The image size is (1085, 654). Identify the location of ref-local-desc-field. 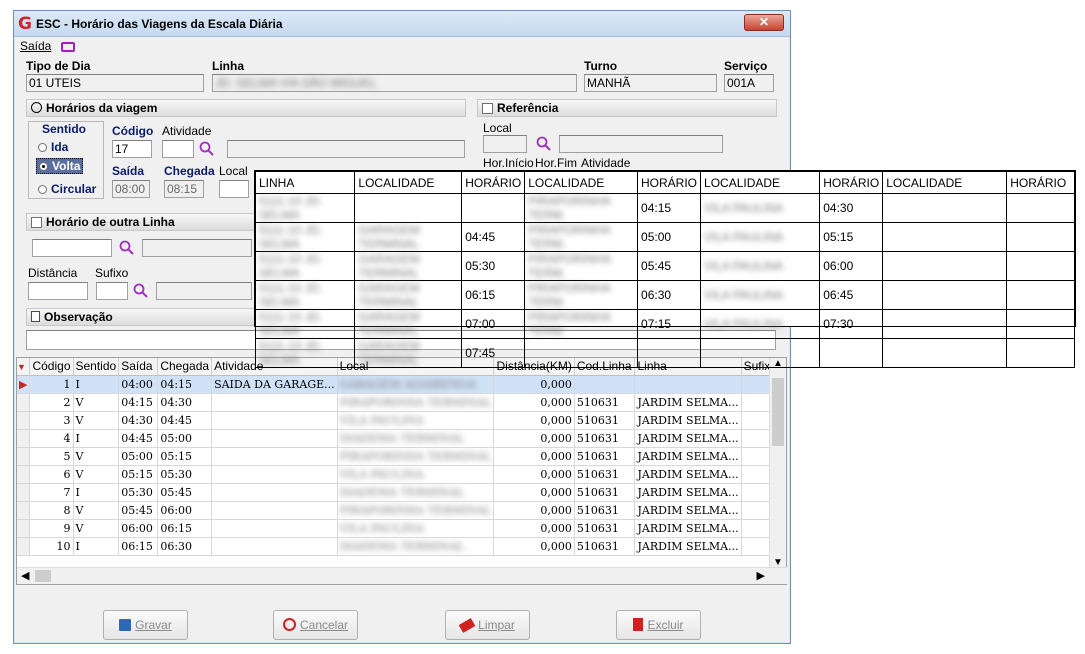
(641, 144).